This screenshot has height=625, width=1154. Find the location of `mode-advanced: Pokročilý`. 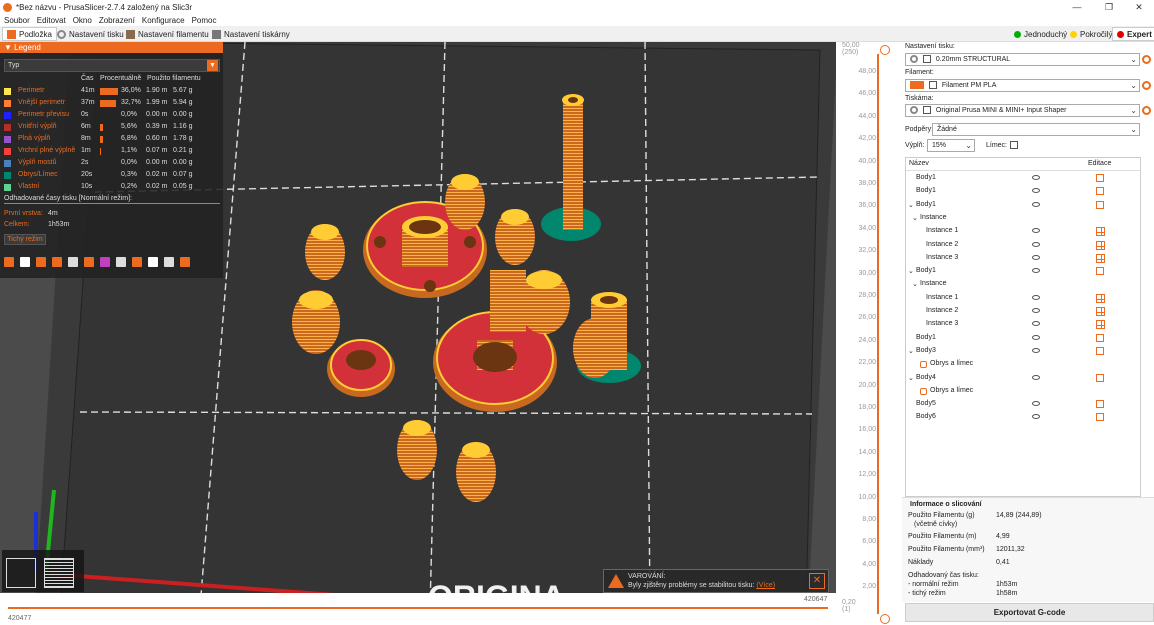

mode-advanced: Pokročilý is located at coordinates (1091, 34).